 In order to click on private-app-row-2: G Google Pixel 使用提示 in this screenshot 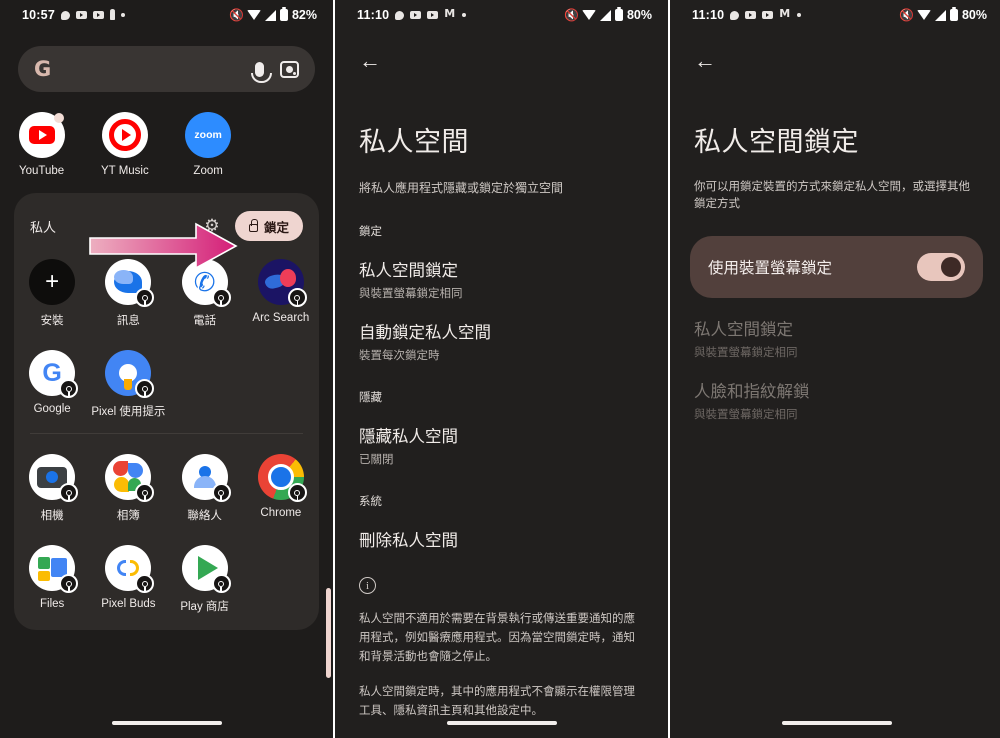, I will do `click(166, 373)`.